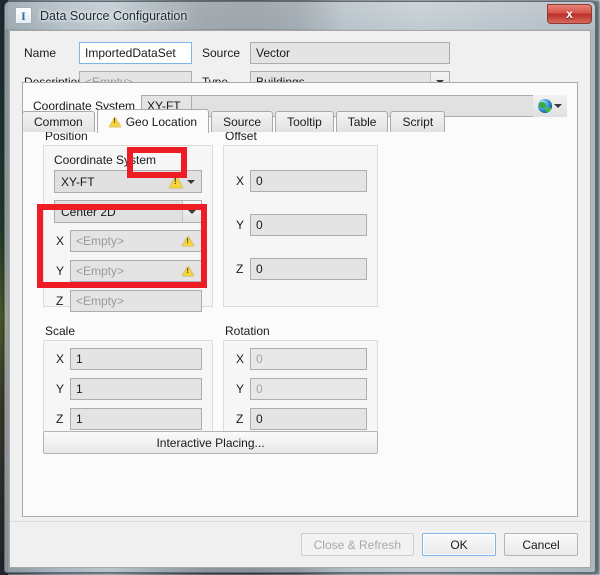 This screenshot has height=575, width=600. Describe the element at coordinates (136, 271) in the screenshot. I see `position-y-input: <Empty>` at that location.